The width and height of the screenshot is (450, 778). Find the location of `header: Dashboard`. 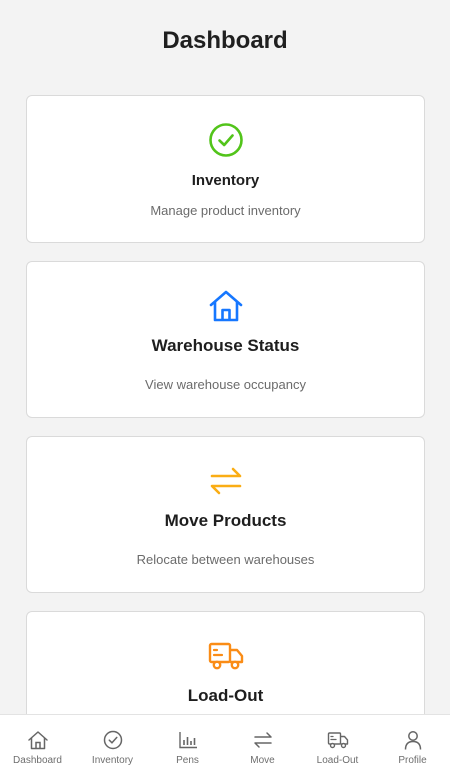

header: Dashboard is located at coordinates (225, 40).